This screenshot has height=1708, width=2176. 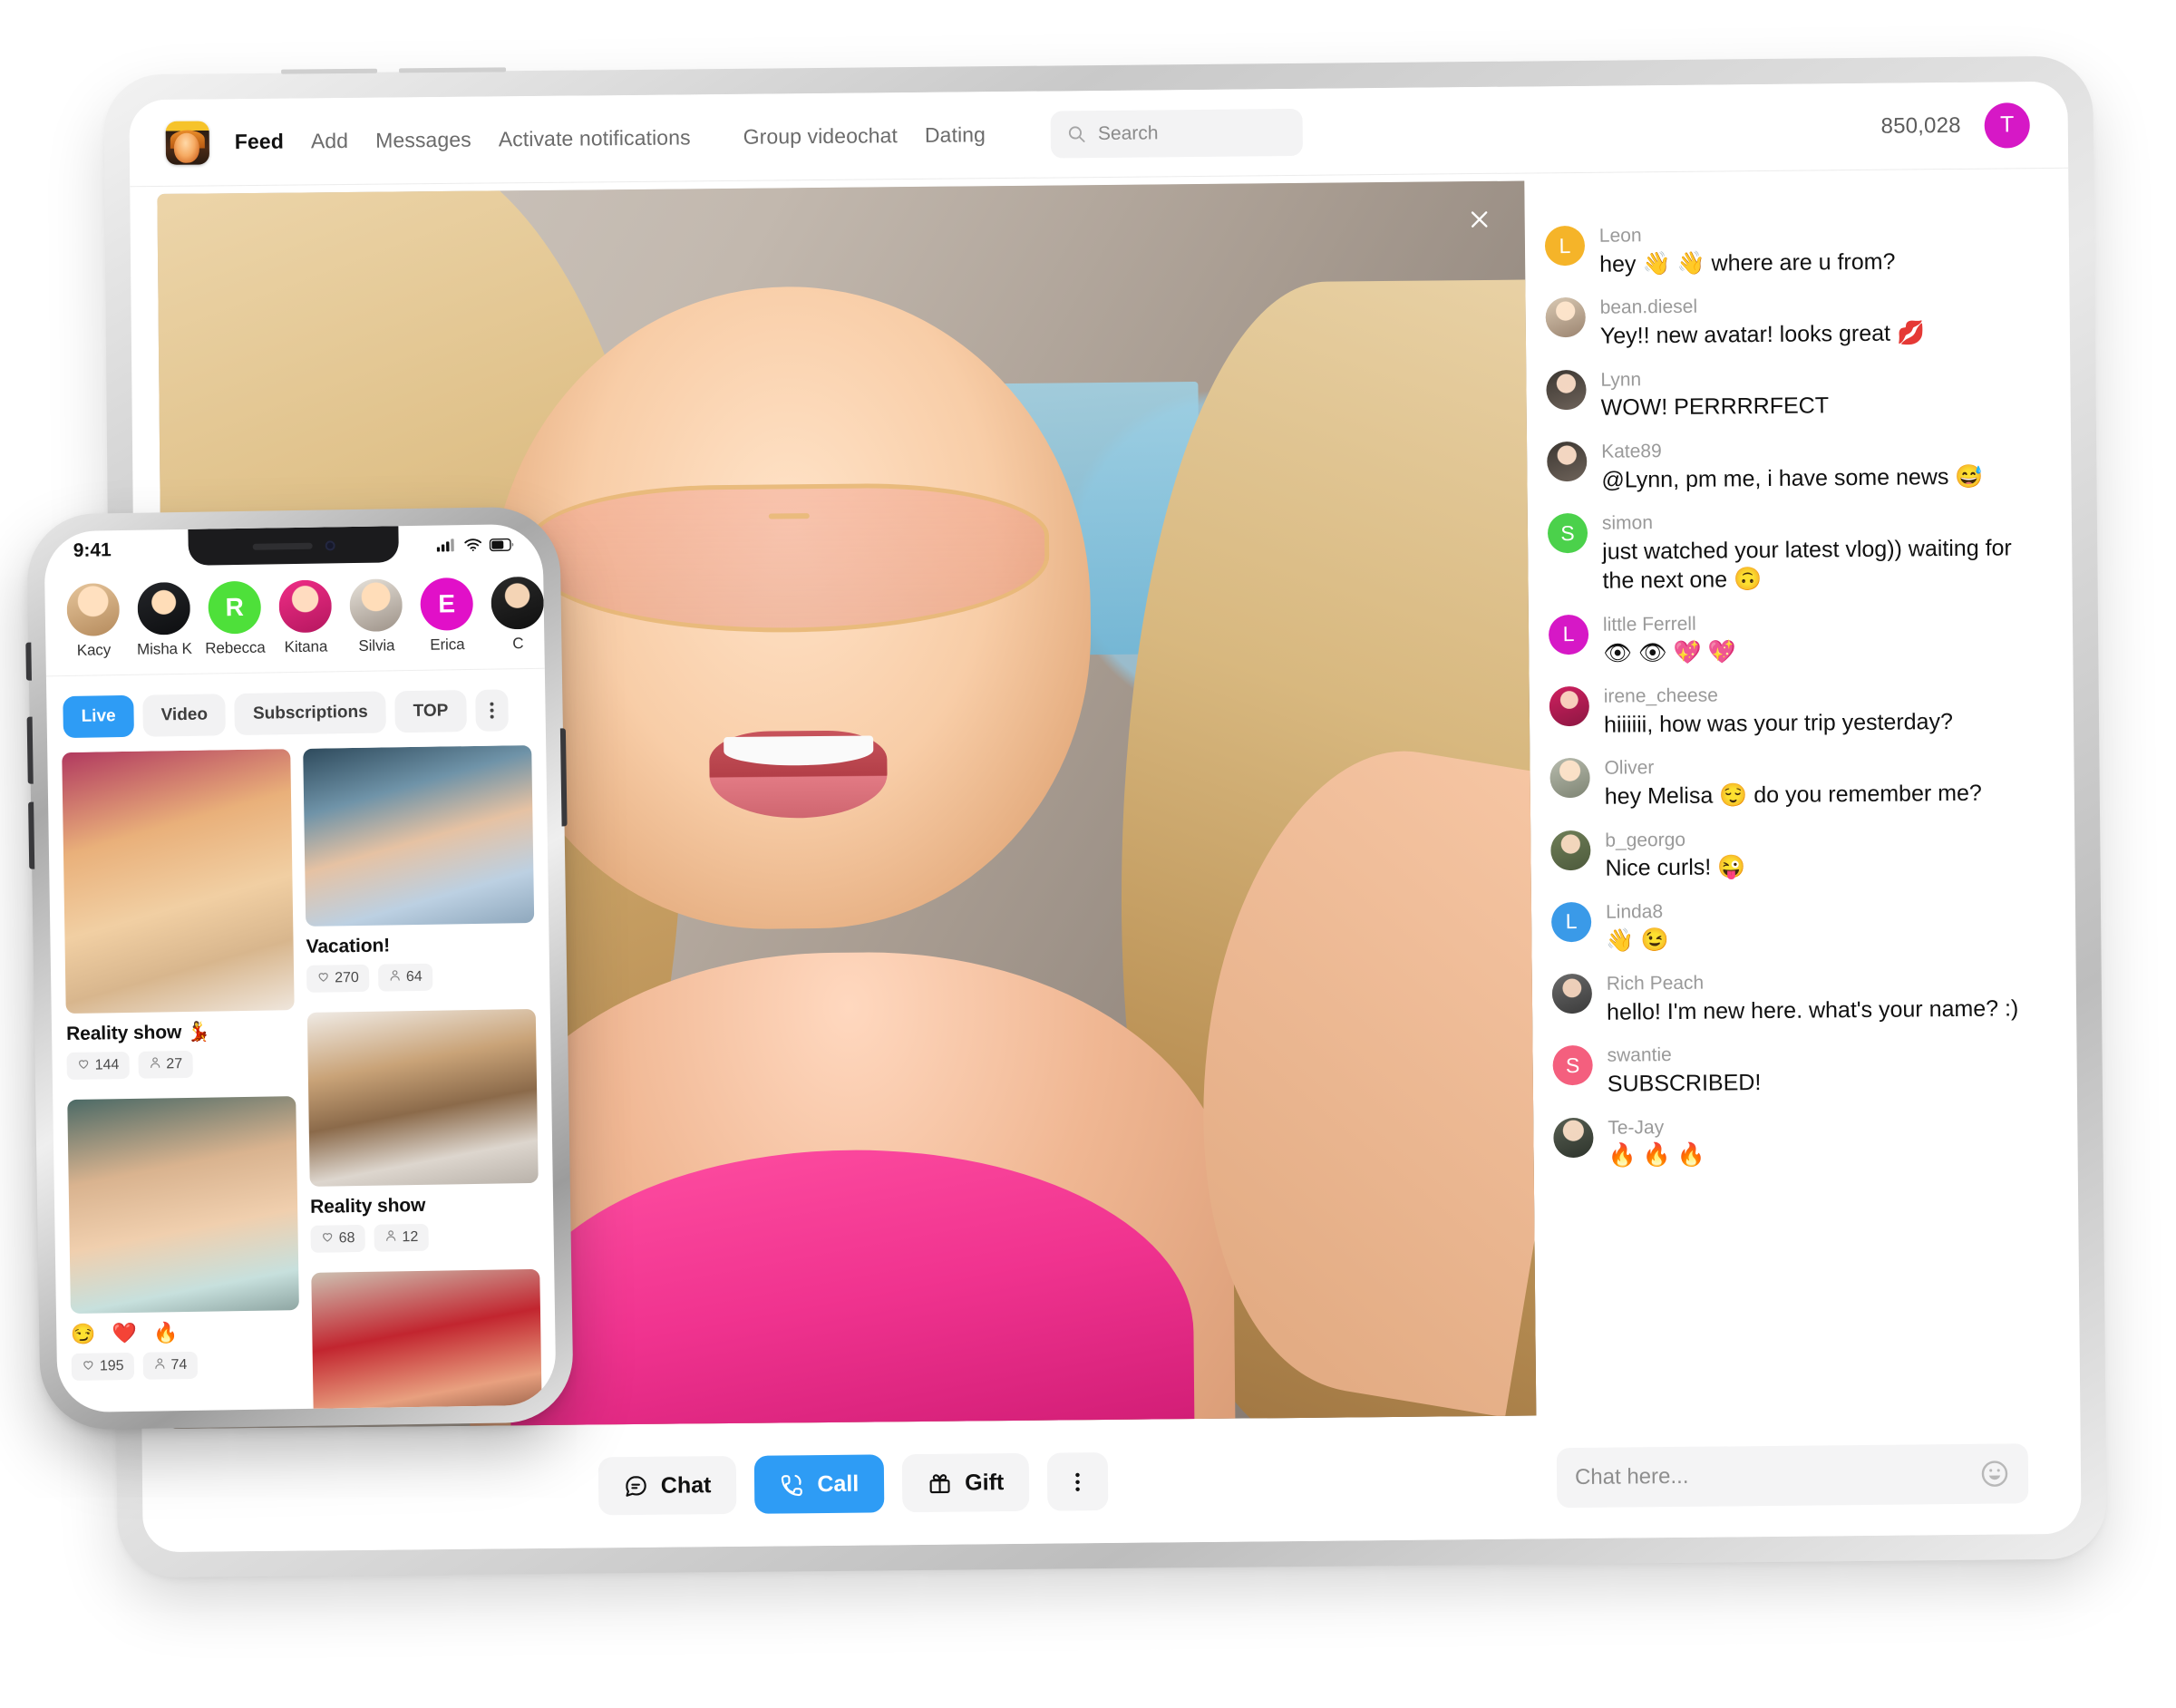 I want to click on chat-input-box, so click(x=1792, y=1476).